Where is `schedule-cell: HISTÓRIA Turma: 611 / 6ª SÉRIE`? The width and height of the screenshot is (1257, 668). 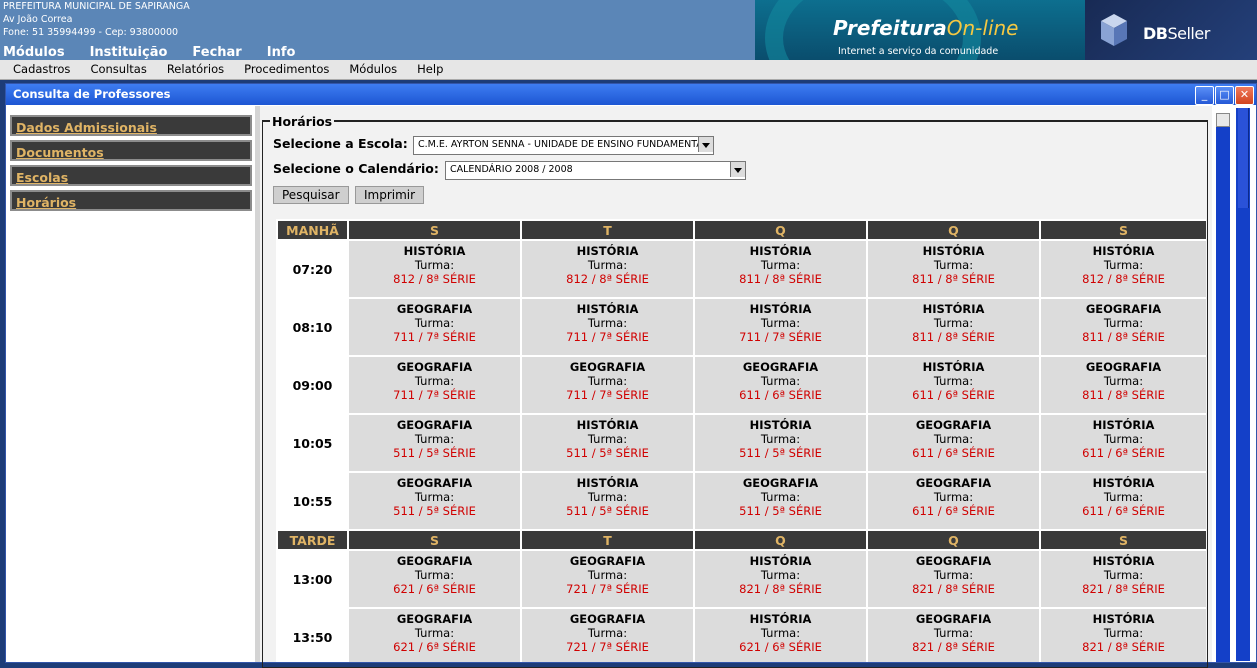 schedule-cell: HISTÓRIA Turma: 611 / 6ª SÉRIE is located at coordinates (953, 385).